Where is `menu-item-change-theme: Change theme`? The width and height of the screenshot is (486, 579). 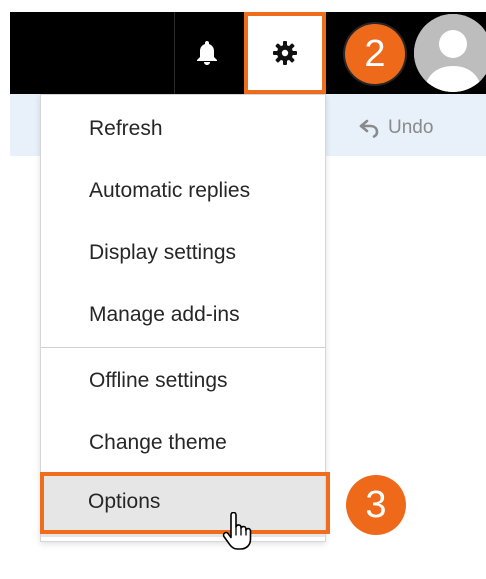 menu-item-change-theme: Change theme is located at coordinates (183, 443).